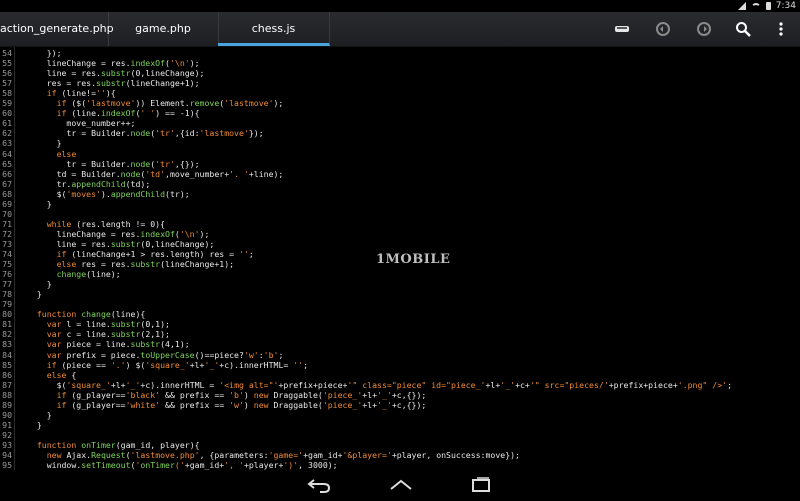  What do you see at coordinates (7, 404) in the screenshot?
I see `line-number: 89` at bounding box center [7, 404].